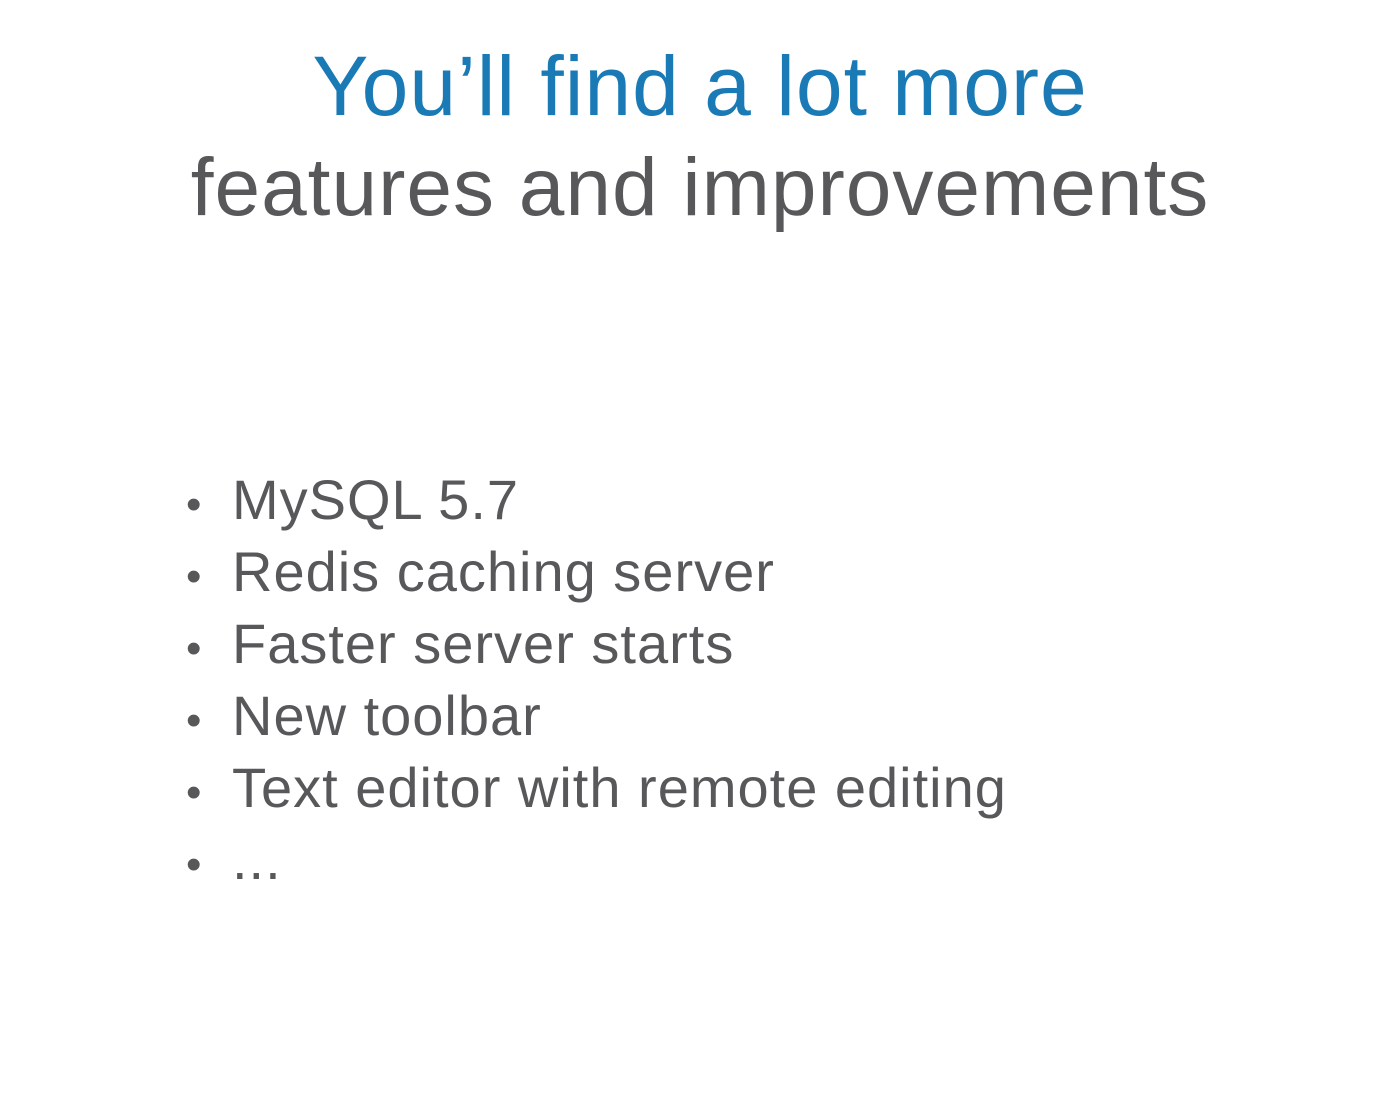  I want to click on feature-text: MySQL 5.7, so click(376, 499).